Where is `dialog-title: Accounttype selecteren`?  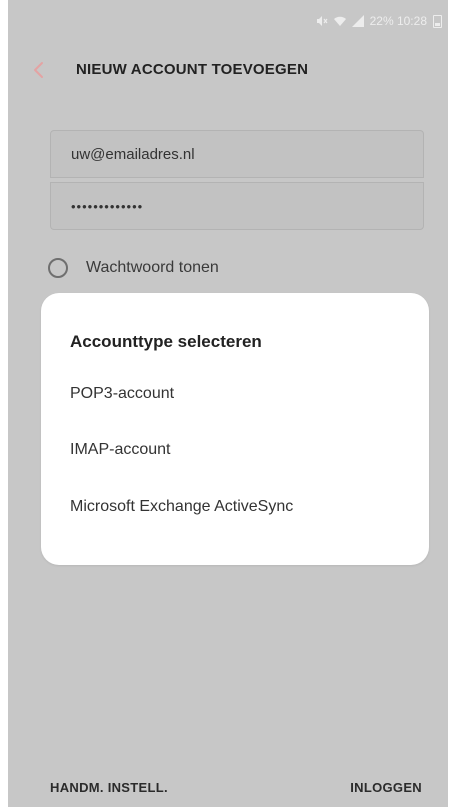 dialog-title: Accounttype selecteren is located at coordinates (166, 341).